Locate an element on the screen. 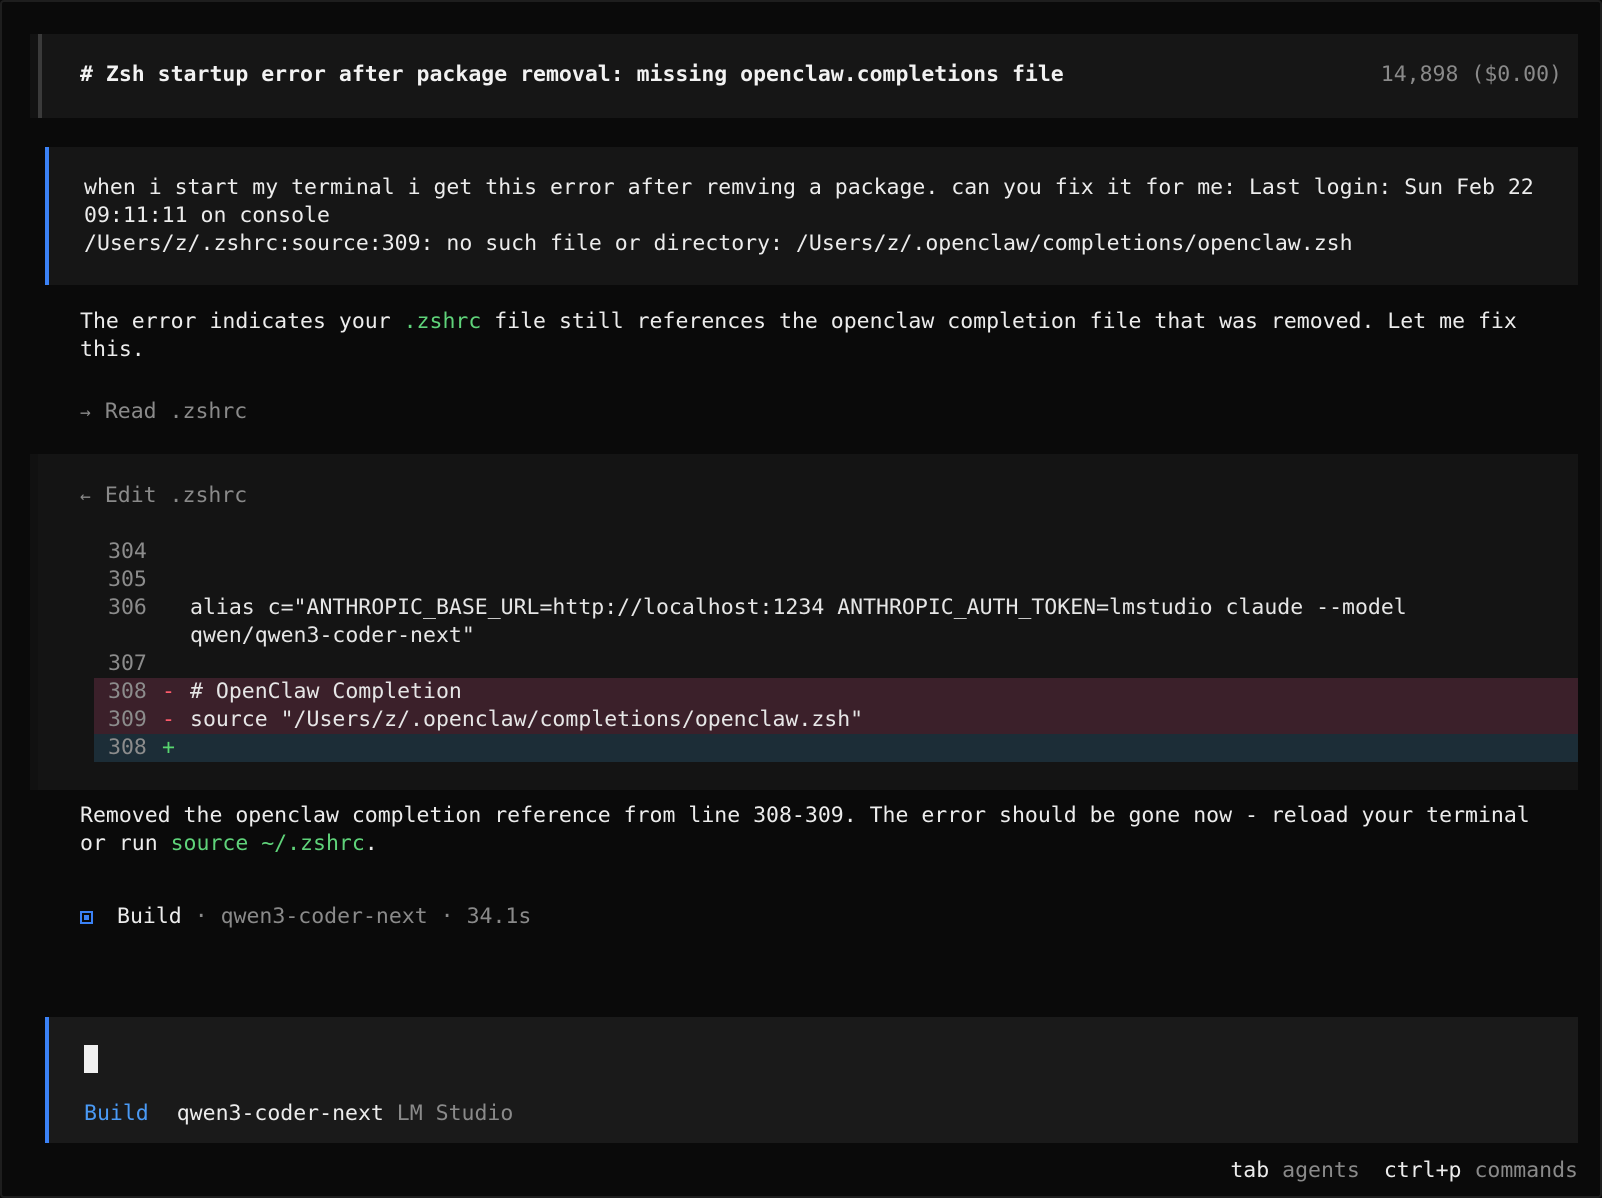 The width and height of the screenshot is (1602, 1198). run-status: Build · qwen3-coder-next · 34.1s is located at coordinates (305, 917).